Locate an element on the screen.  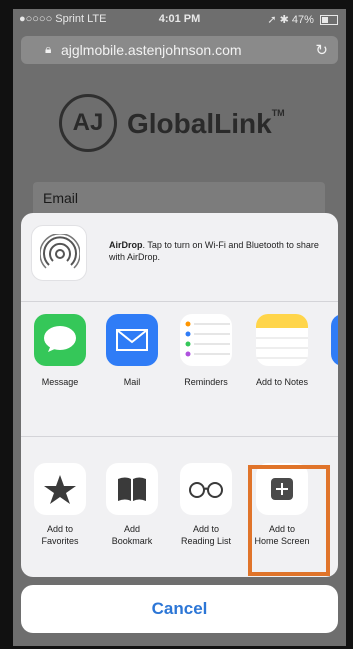
action-label-line2: Favorites is located at coordinates (60, 541).